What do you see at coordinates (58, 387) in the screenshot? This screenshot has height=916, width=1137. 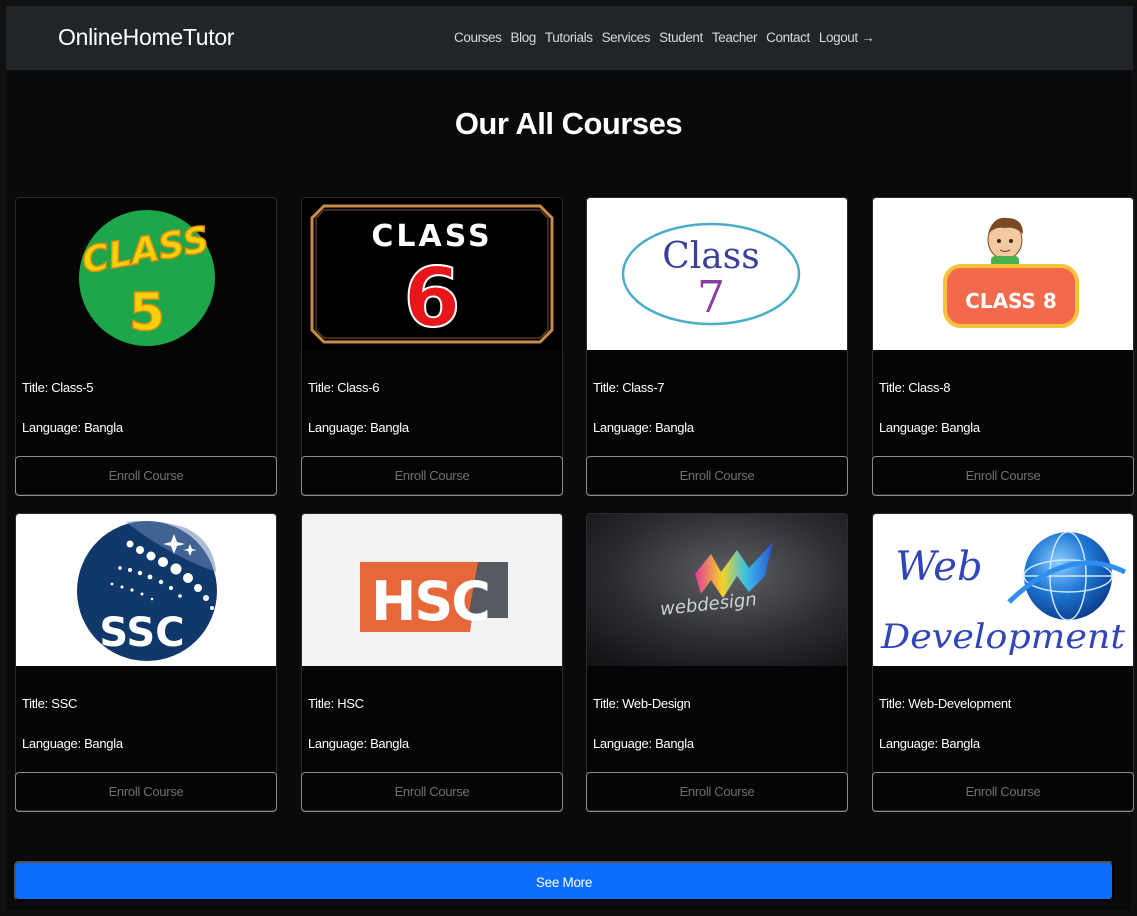 I see `course-title: Title: Class-5` at bounding box center [58, 387].